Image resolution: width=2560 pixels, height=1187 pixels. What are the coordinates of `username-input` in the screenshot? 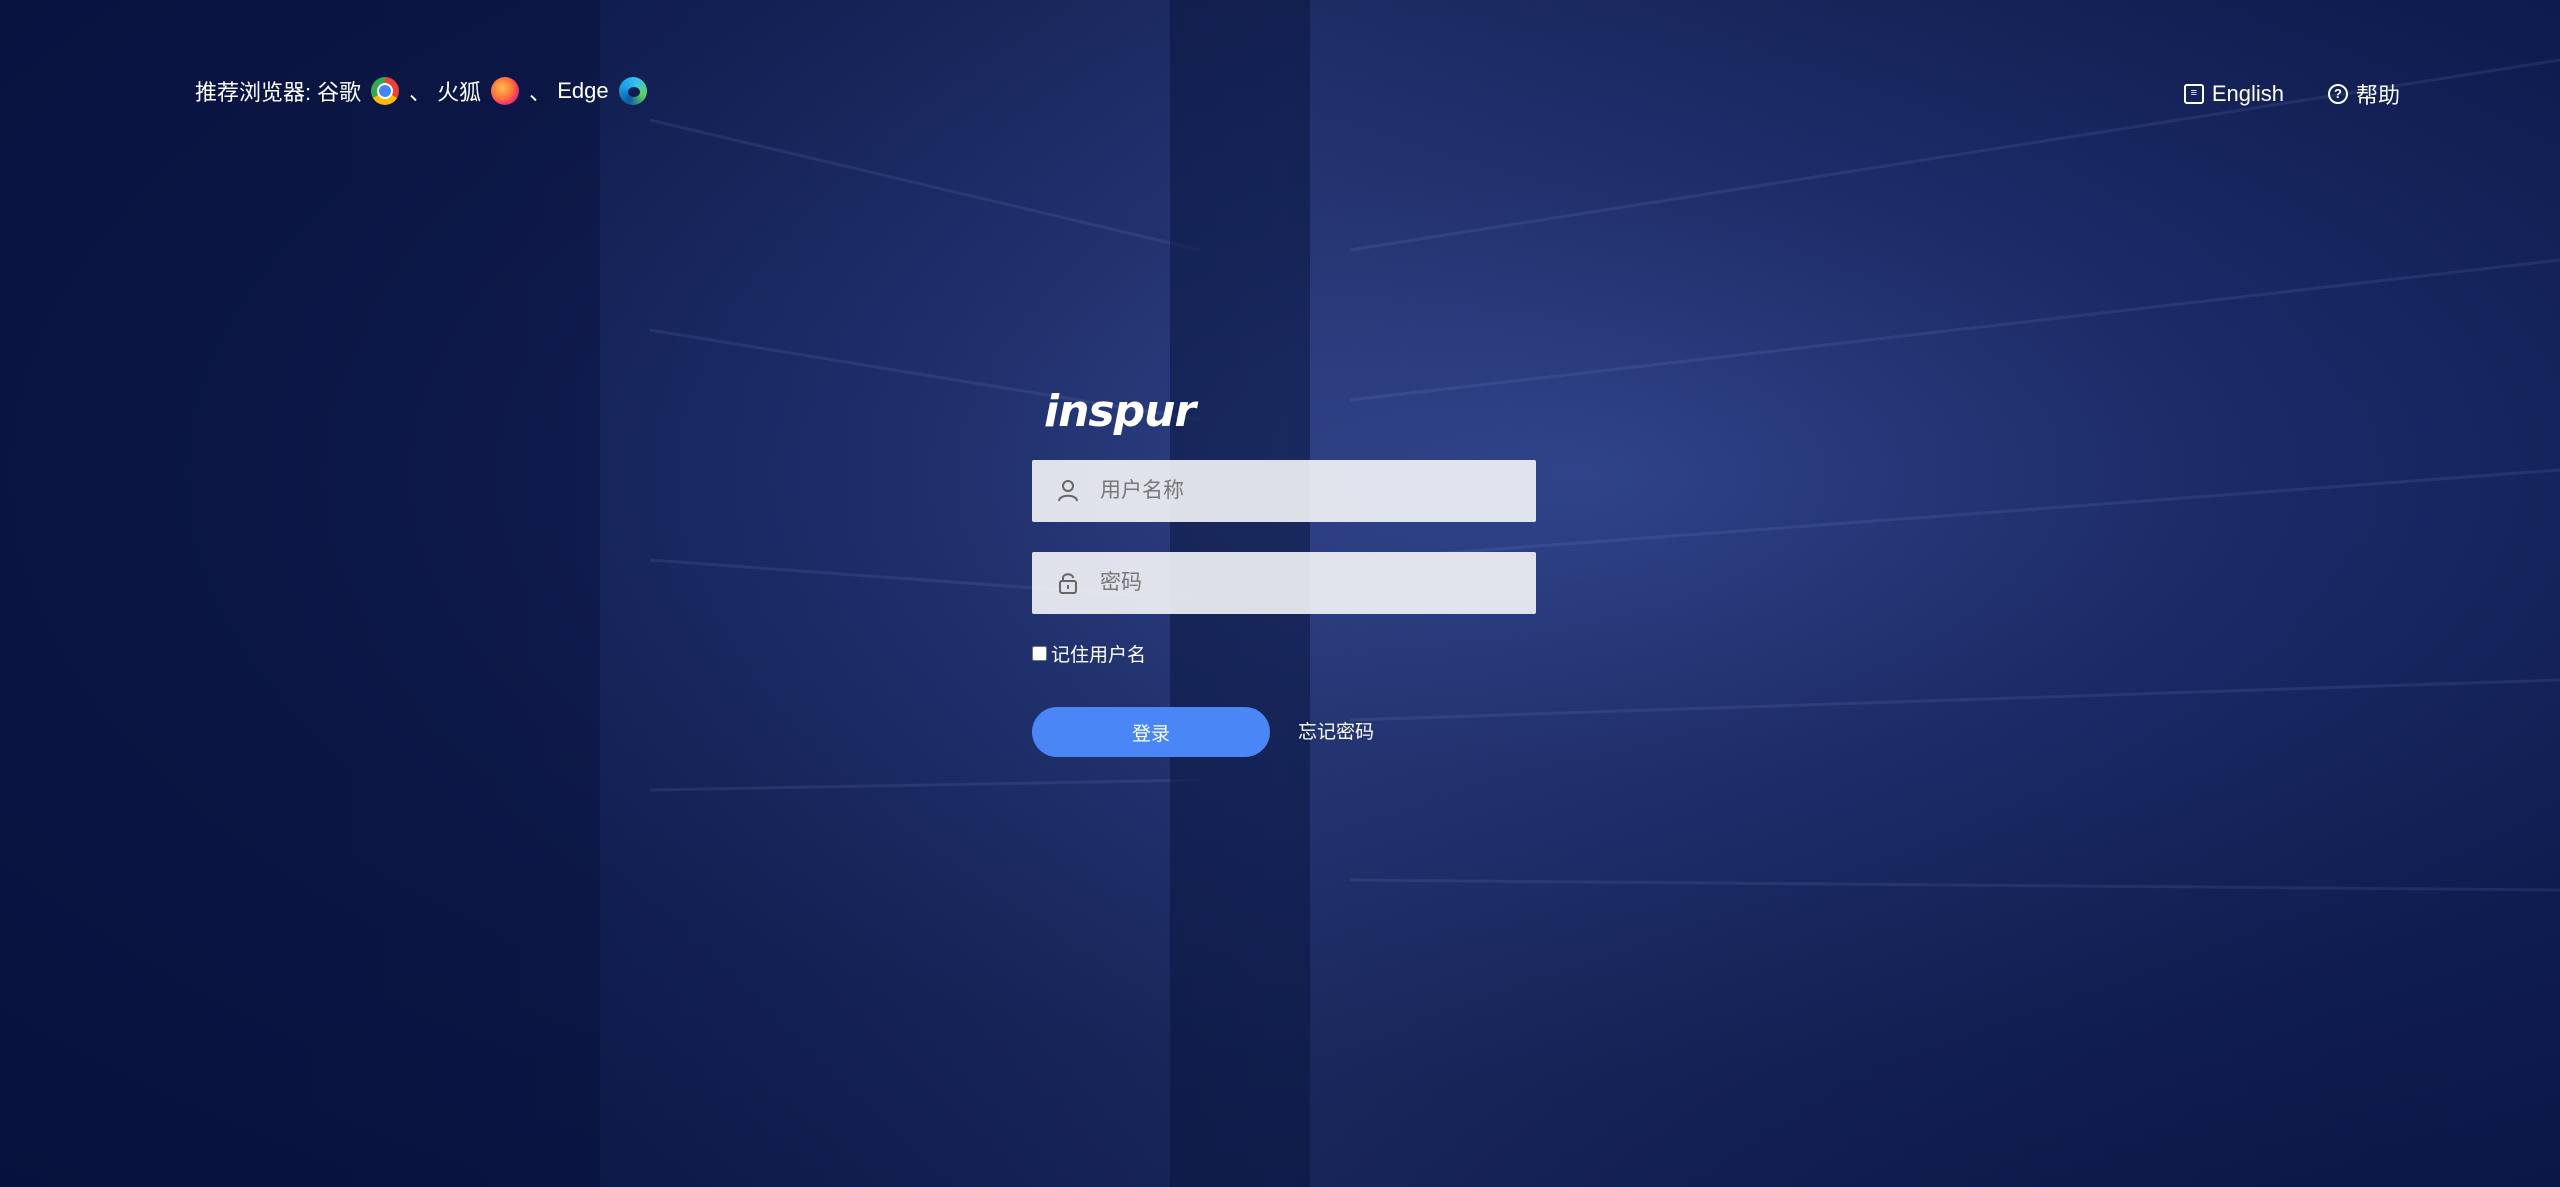 It's located at (1300, 491).